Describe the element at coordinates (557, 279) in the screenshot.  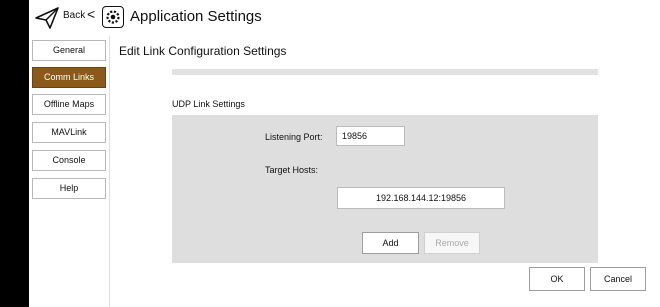
I see `ok-button: OK` at that location.